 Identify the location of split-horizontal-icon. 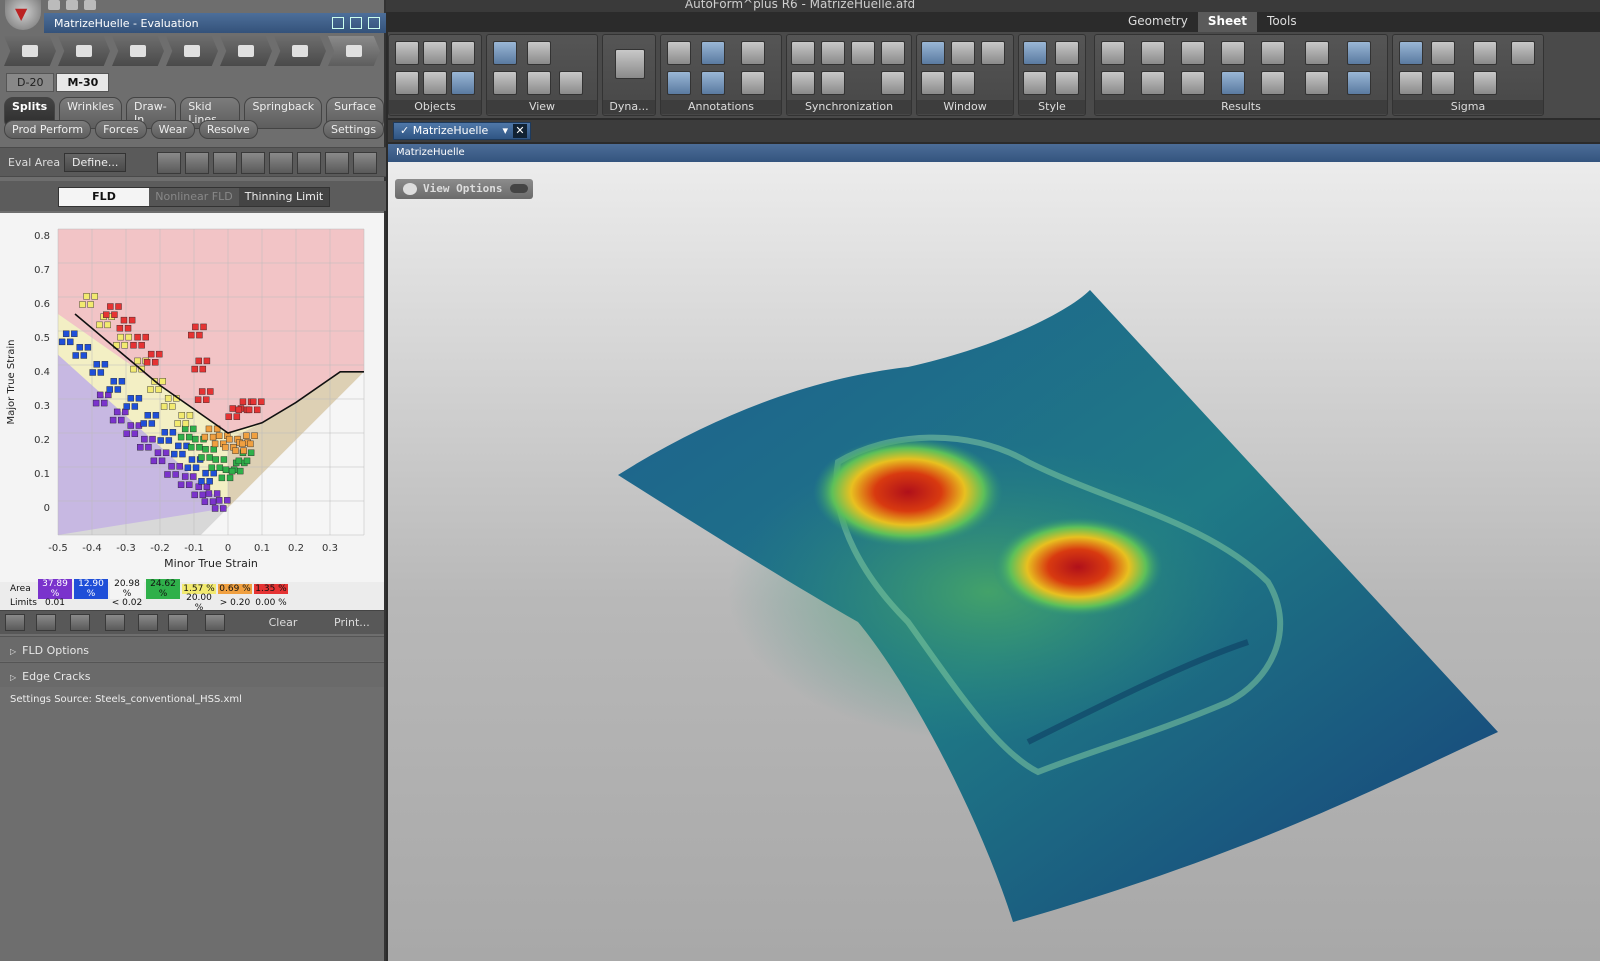
(933, 83).